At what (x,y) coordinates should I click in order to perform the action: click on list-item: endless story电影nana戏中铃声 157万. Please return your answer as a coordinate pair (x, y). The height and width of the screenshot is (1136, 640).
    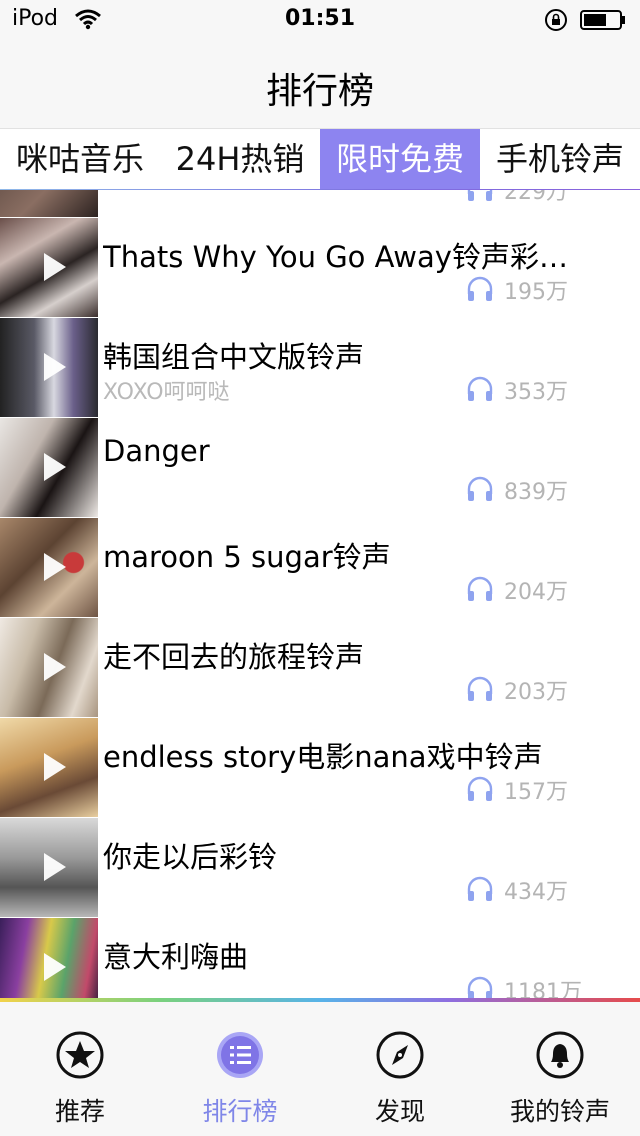
    Looking at the image, I should click on (320, 768).